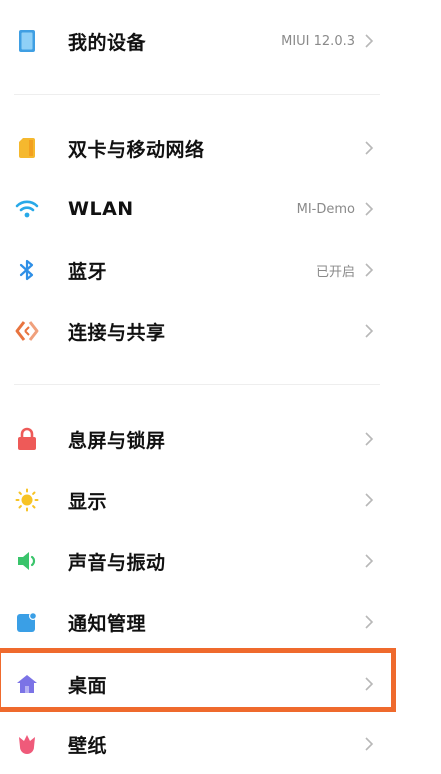 Image resolution: width=441 pixels, height=774 pixels. I want to click on settings-item-my-device: 我的设备 MIUI 12.0.3, so click(220, 41).